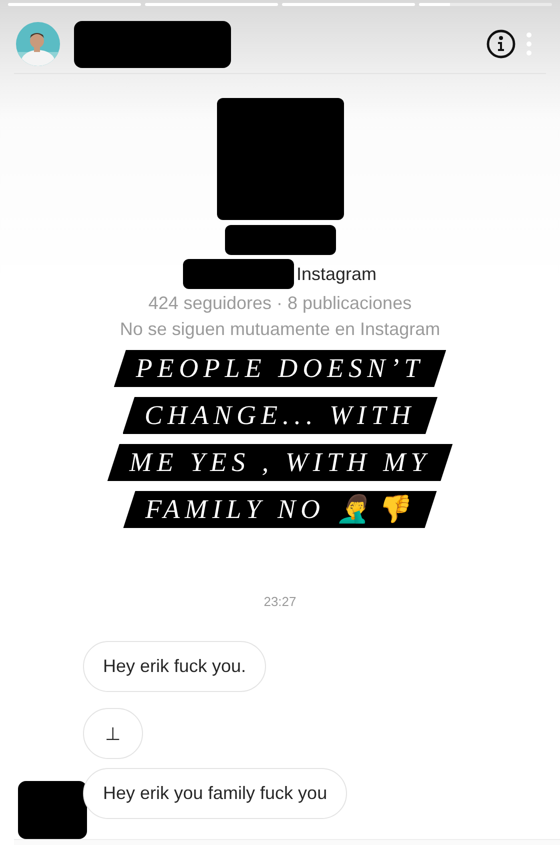  I want to click on more-icon, so click(529, 44).